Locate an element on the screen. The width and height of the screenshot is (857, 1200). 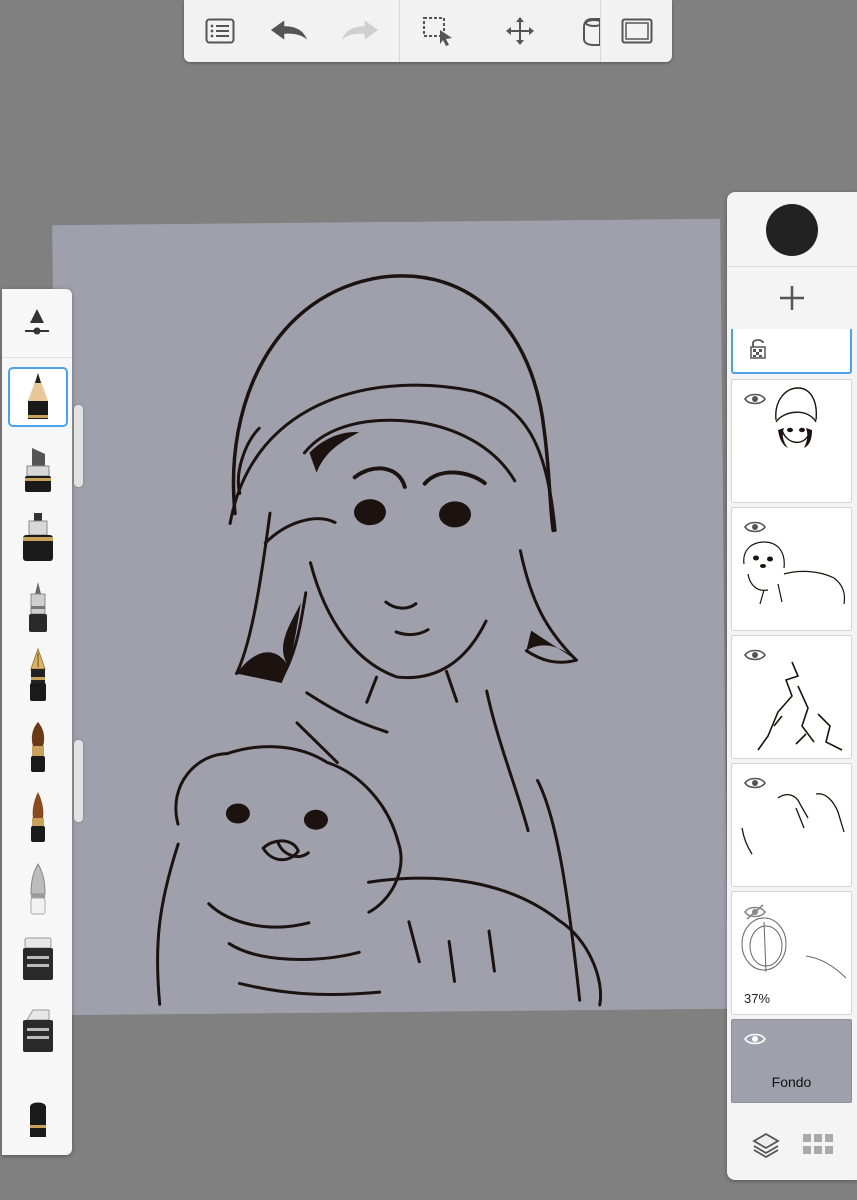
airbrush-icon is located at coordinates (38, 889).